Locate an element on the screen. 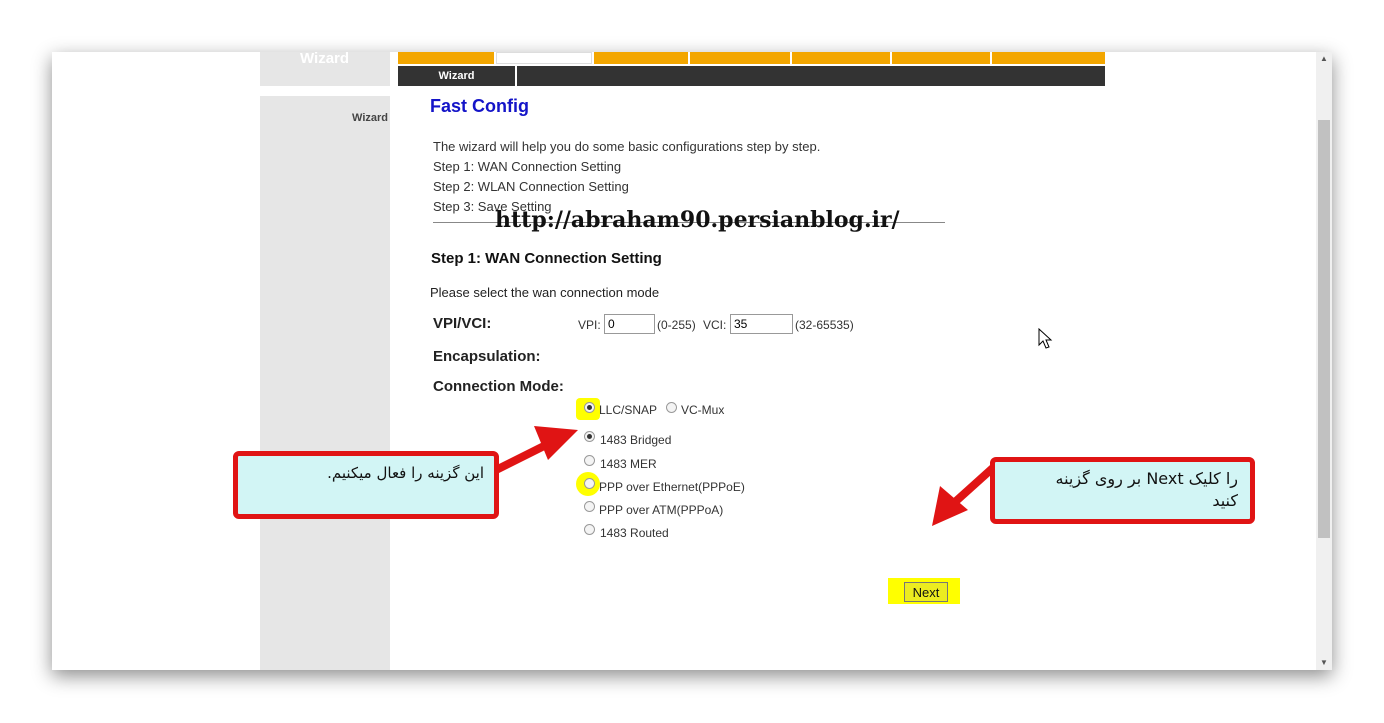 This screenshot has width=1384, height=723. intro-line: Step 1: WAN Connection Setting is located at coordinates (527, 166).